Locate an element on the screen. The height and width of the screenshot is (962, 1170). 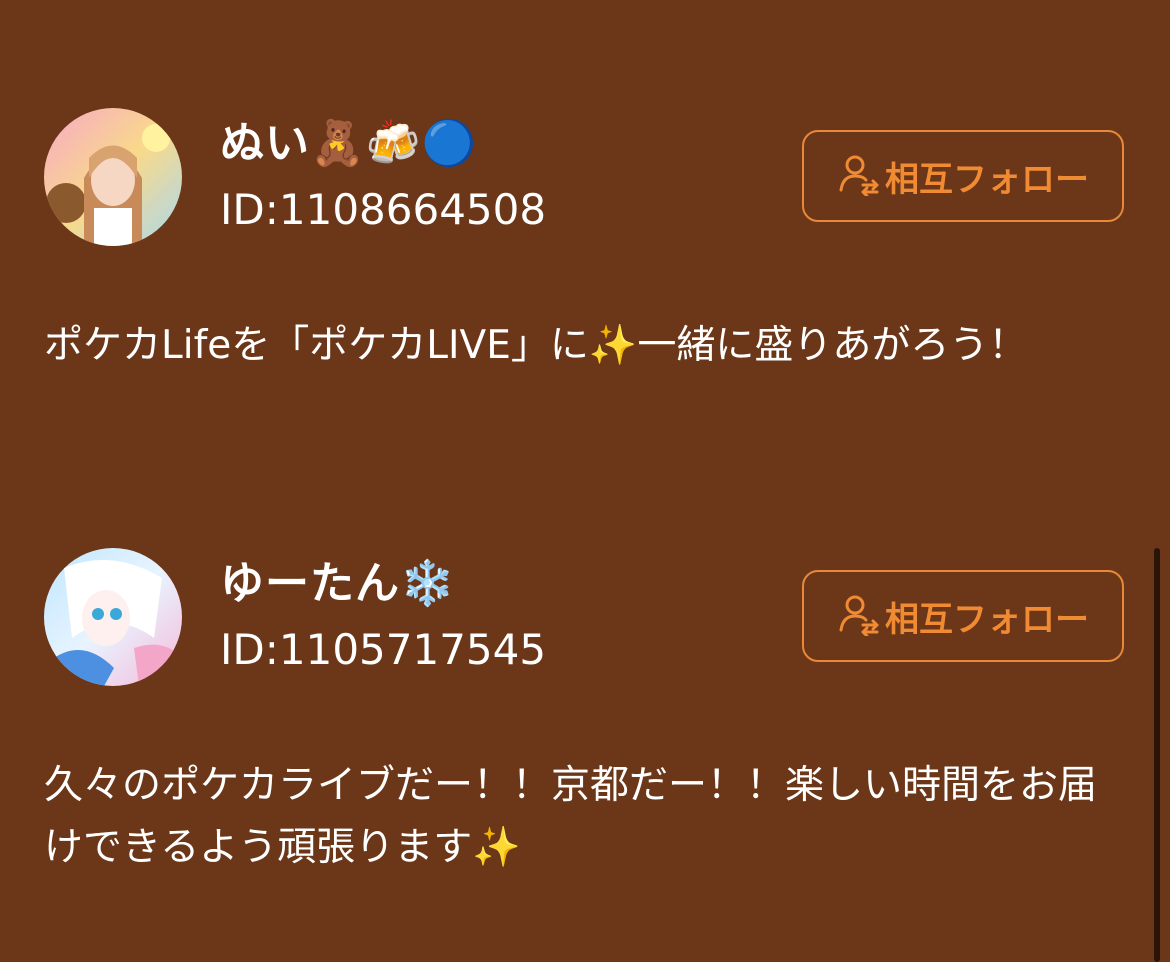
username: ぬい🧸🍻🔵 is located at coordinates (349, 143).